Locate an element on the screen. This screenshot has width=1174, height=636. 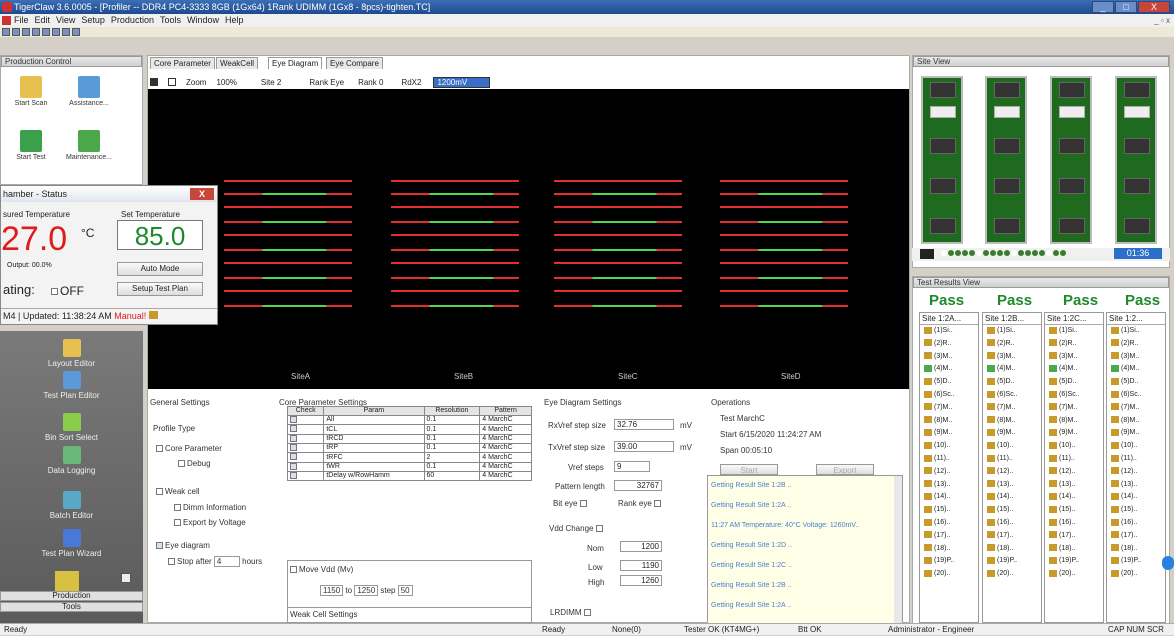
core-param-option: Core Parameter is located at coordinates (189, 448).